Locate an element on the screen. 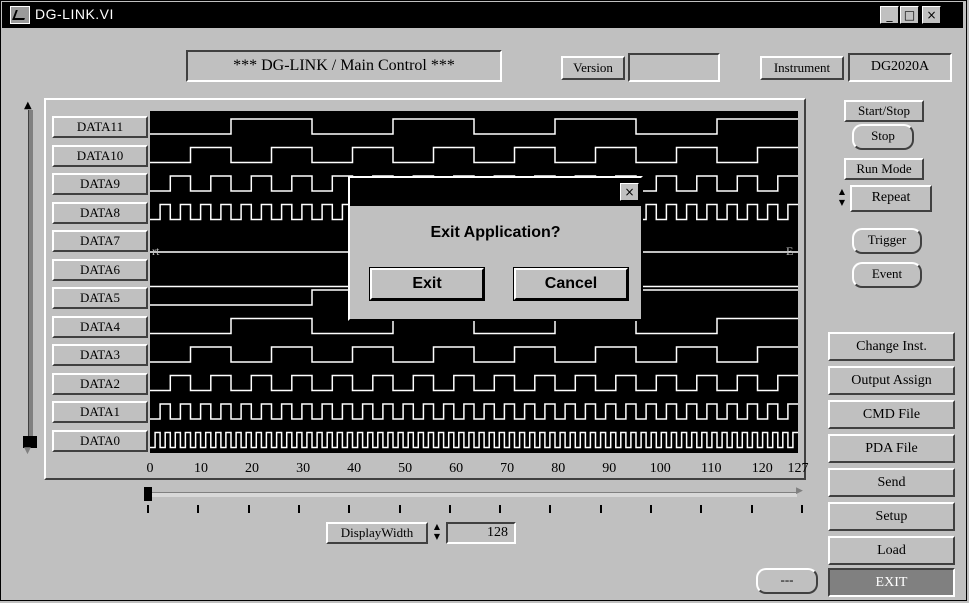  display-width-field: 128 is located at coordinates (481, 533).